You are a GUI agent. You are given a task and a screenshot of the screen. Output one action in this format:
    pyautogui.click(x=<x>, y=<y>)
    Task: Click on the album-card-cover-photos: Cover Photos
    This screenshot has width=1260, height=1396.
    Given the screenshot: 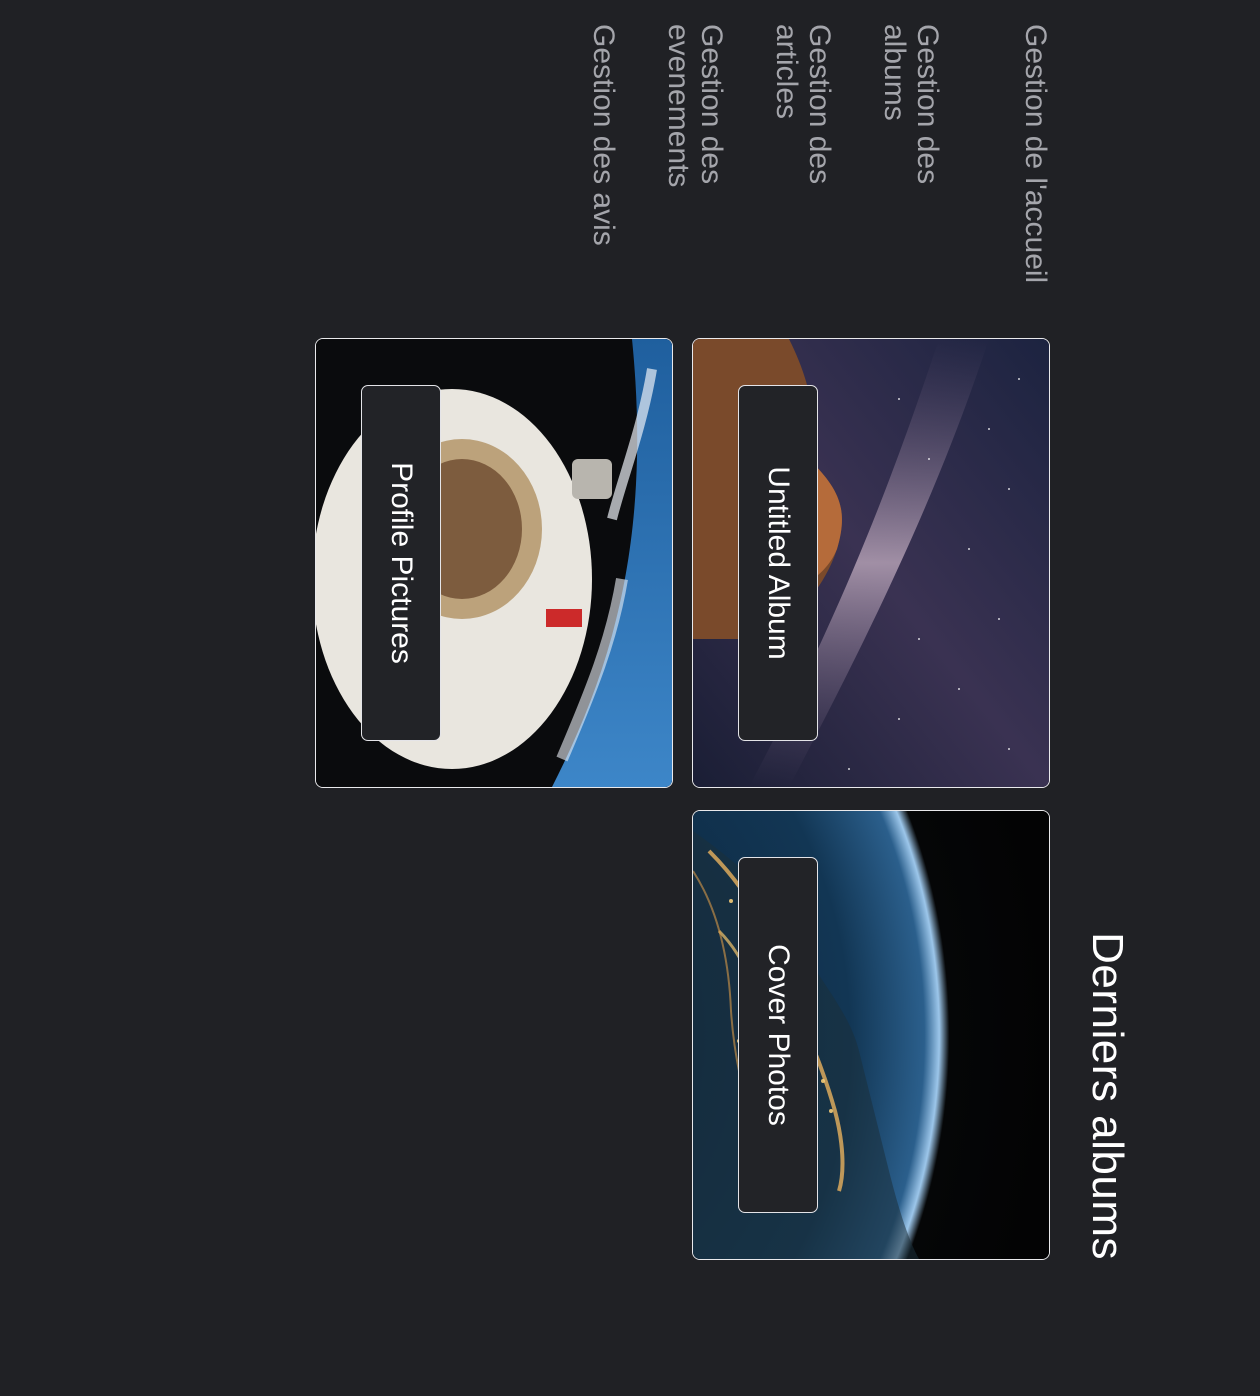 What is the action you would take?
    pyautogui.click(x=871, y=1035)
    